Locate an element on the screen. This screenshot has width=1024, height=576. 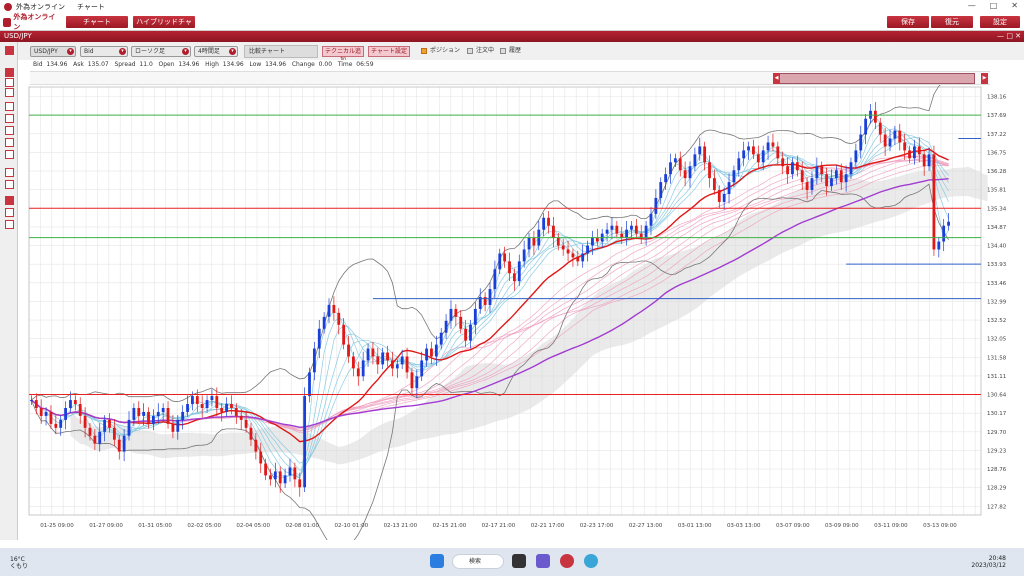
compare-chart-button: 比較チャート is located at coordinates (281, 51).